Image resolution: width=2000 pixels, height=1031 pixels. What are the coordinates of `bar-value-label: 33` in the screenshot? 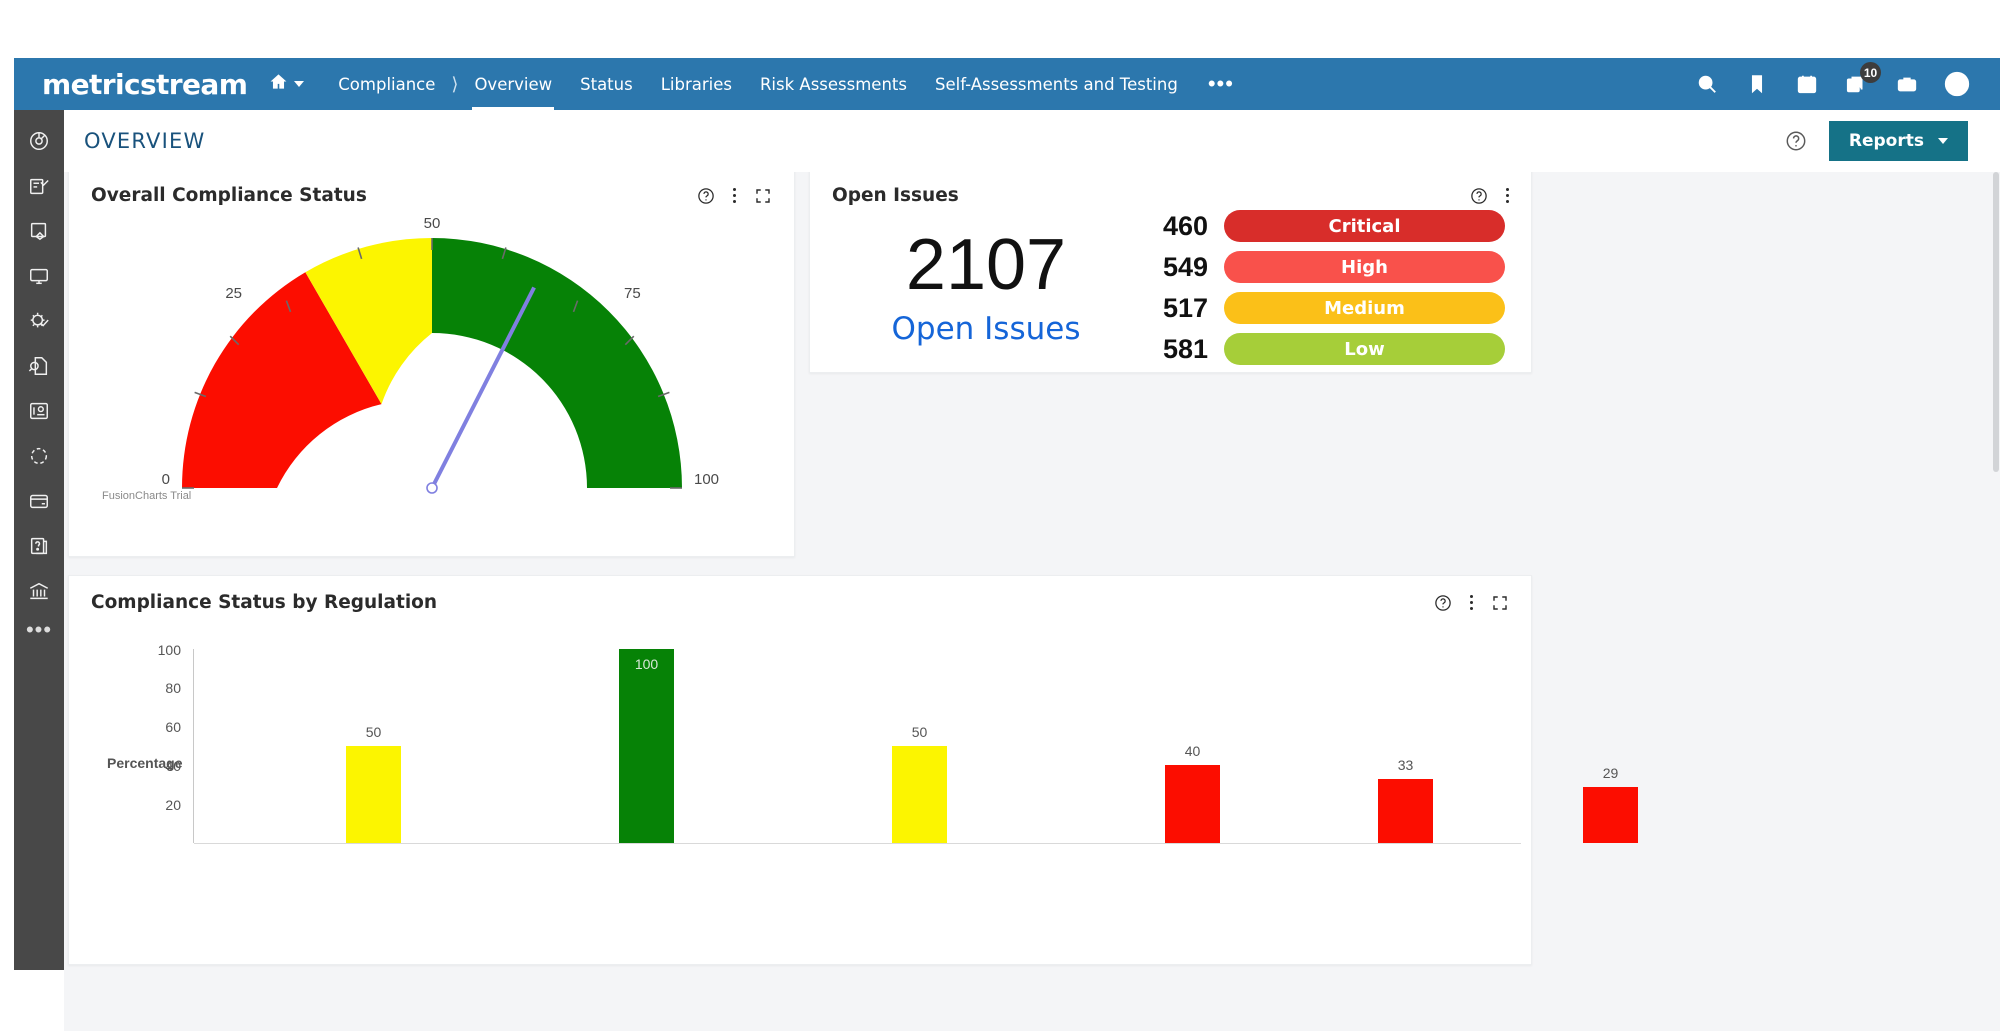 It's located at (1405, 765).